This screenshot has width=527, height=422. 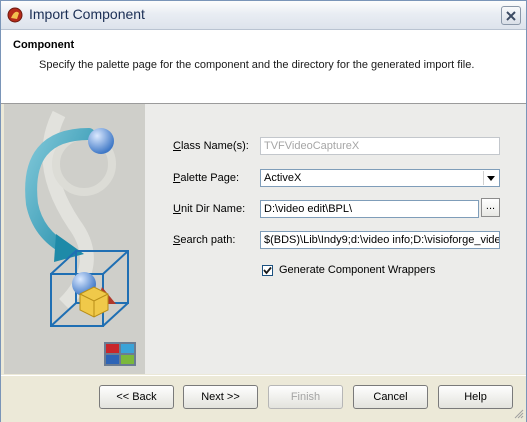 I want to click on chevron-down-icon, so click(x=491, y=178).